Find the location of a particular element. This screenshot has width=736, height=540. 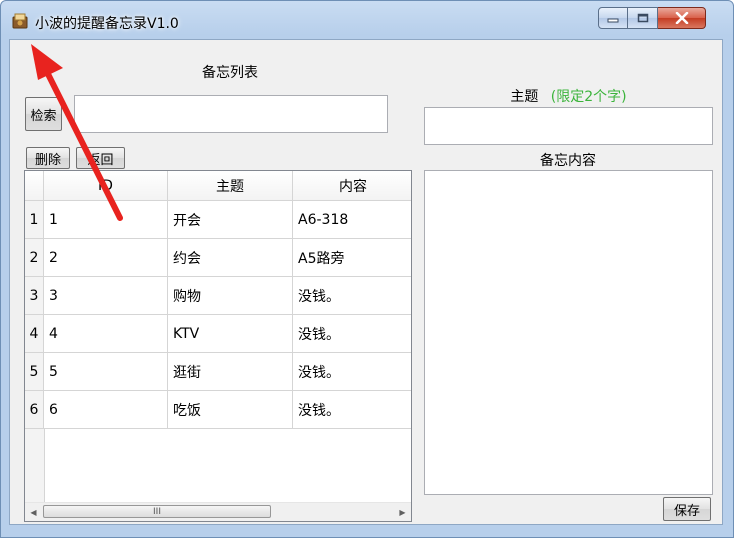

table-cell-content: A6-318 is located at coordinates (352, 220).